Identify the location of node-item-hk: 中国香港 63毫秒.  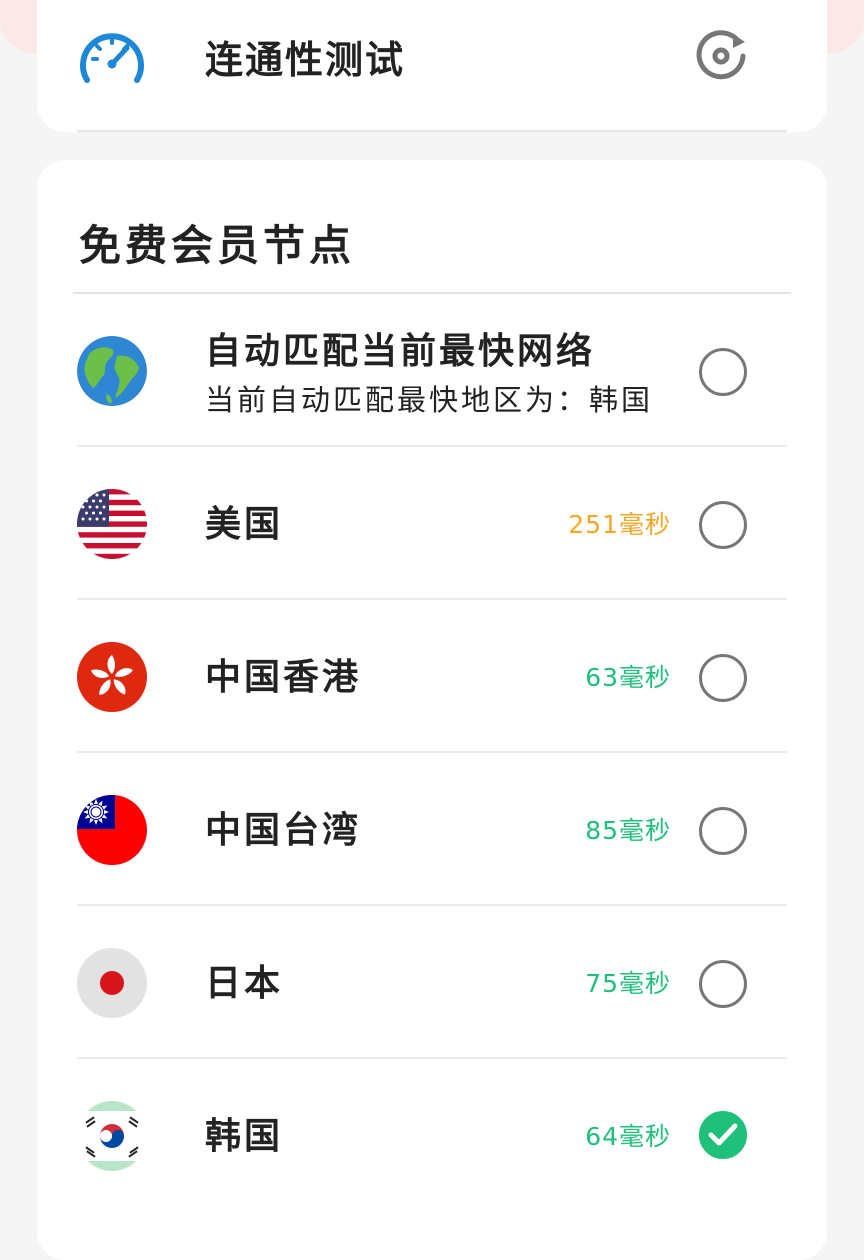
(432, 676).